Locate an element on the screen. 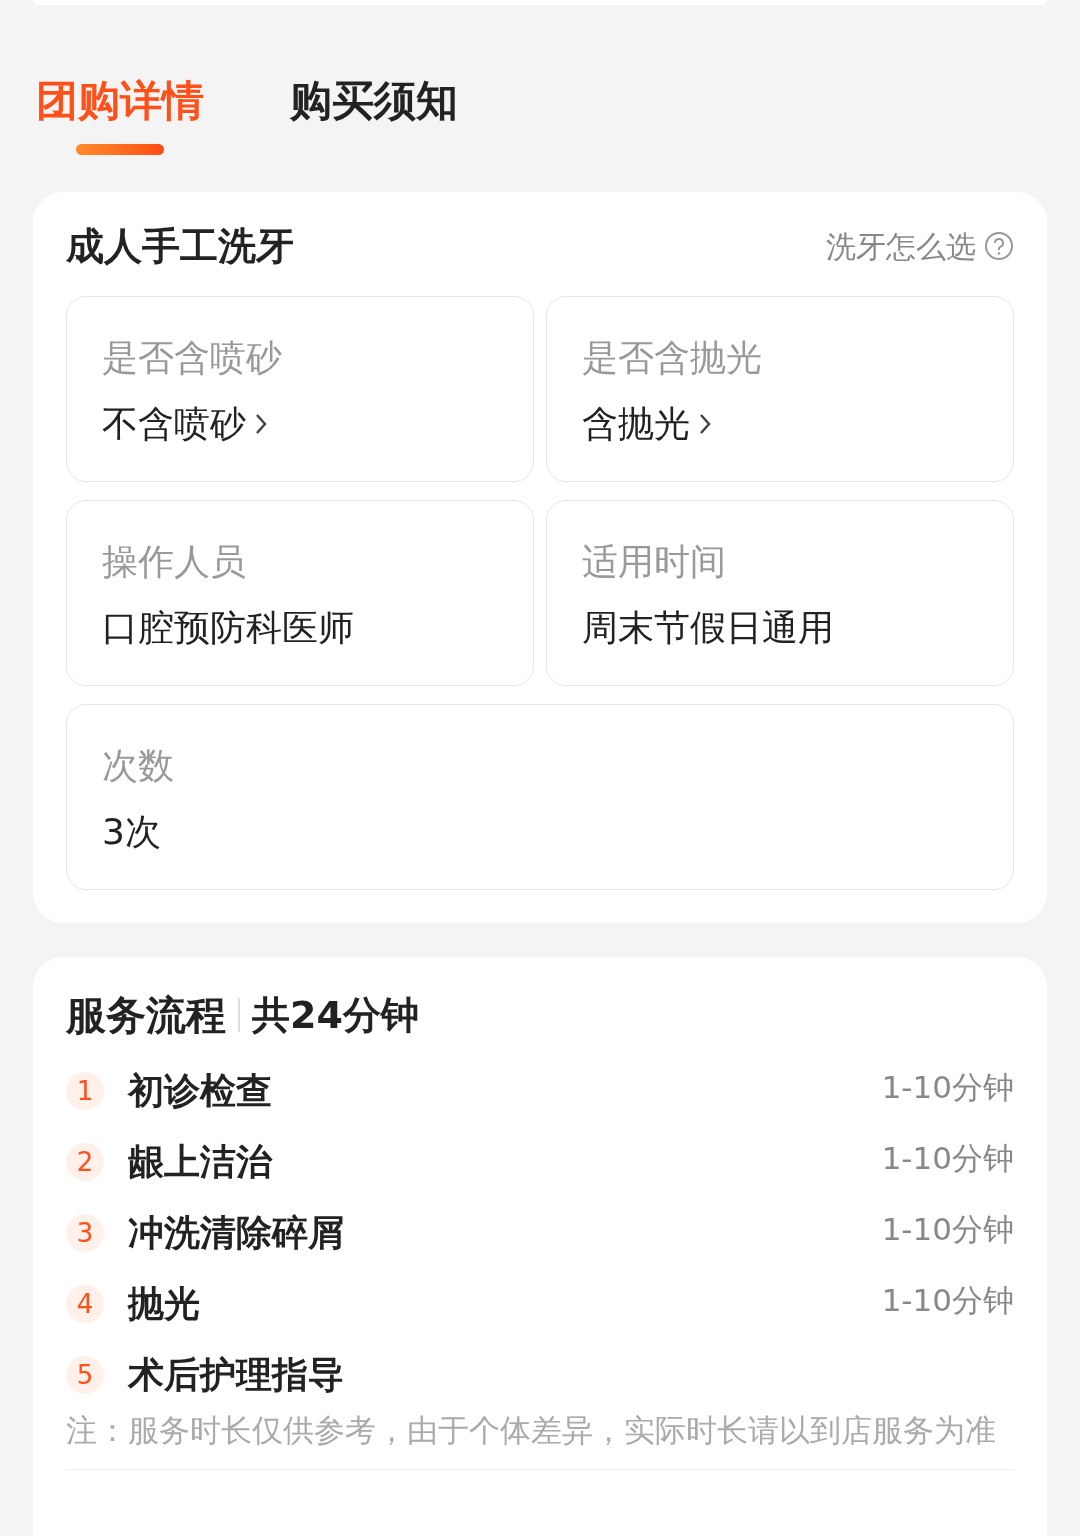 This screenshot has height=1536, width=1080. step-number: 5 is located at coordinates (85, 1375).